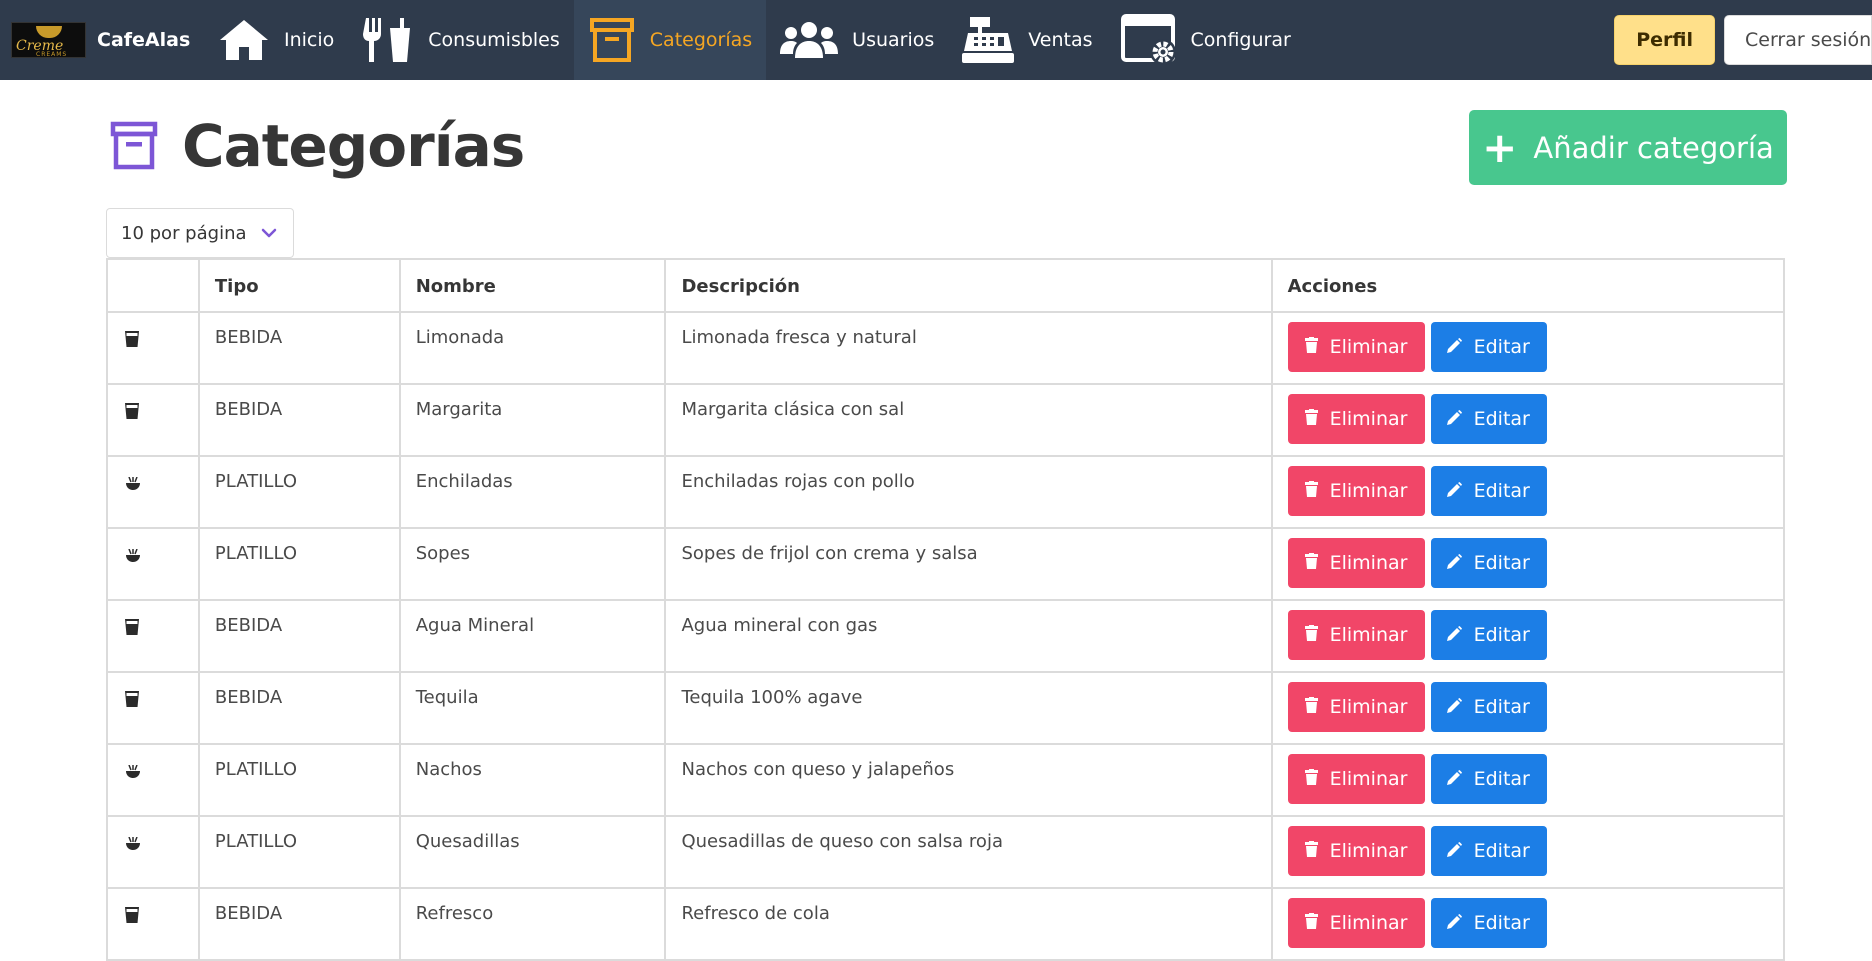 The height and width of the screenshot is (961, 1872). What do you see at coordinates (532, 348) in the screenshot?
I see `cell-nombre: Limonada` at bounding box center [532, 348].